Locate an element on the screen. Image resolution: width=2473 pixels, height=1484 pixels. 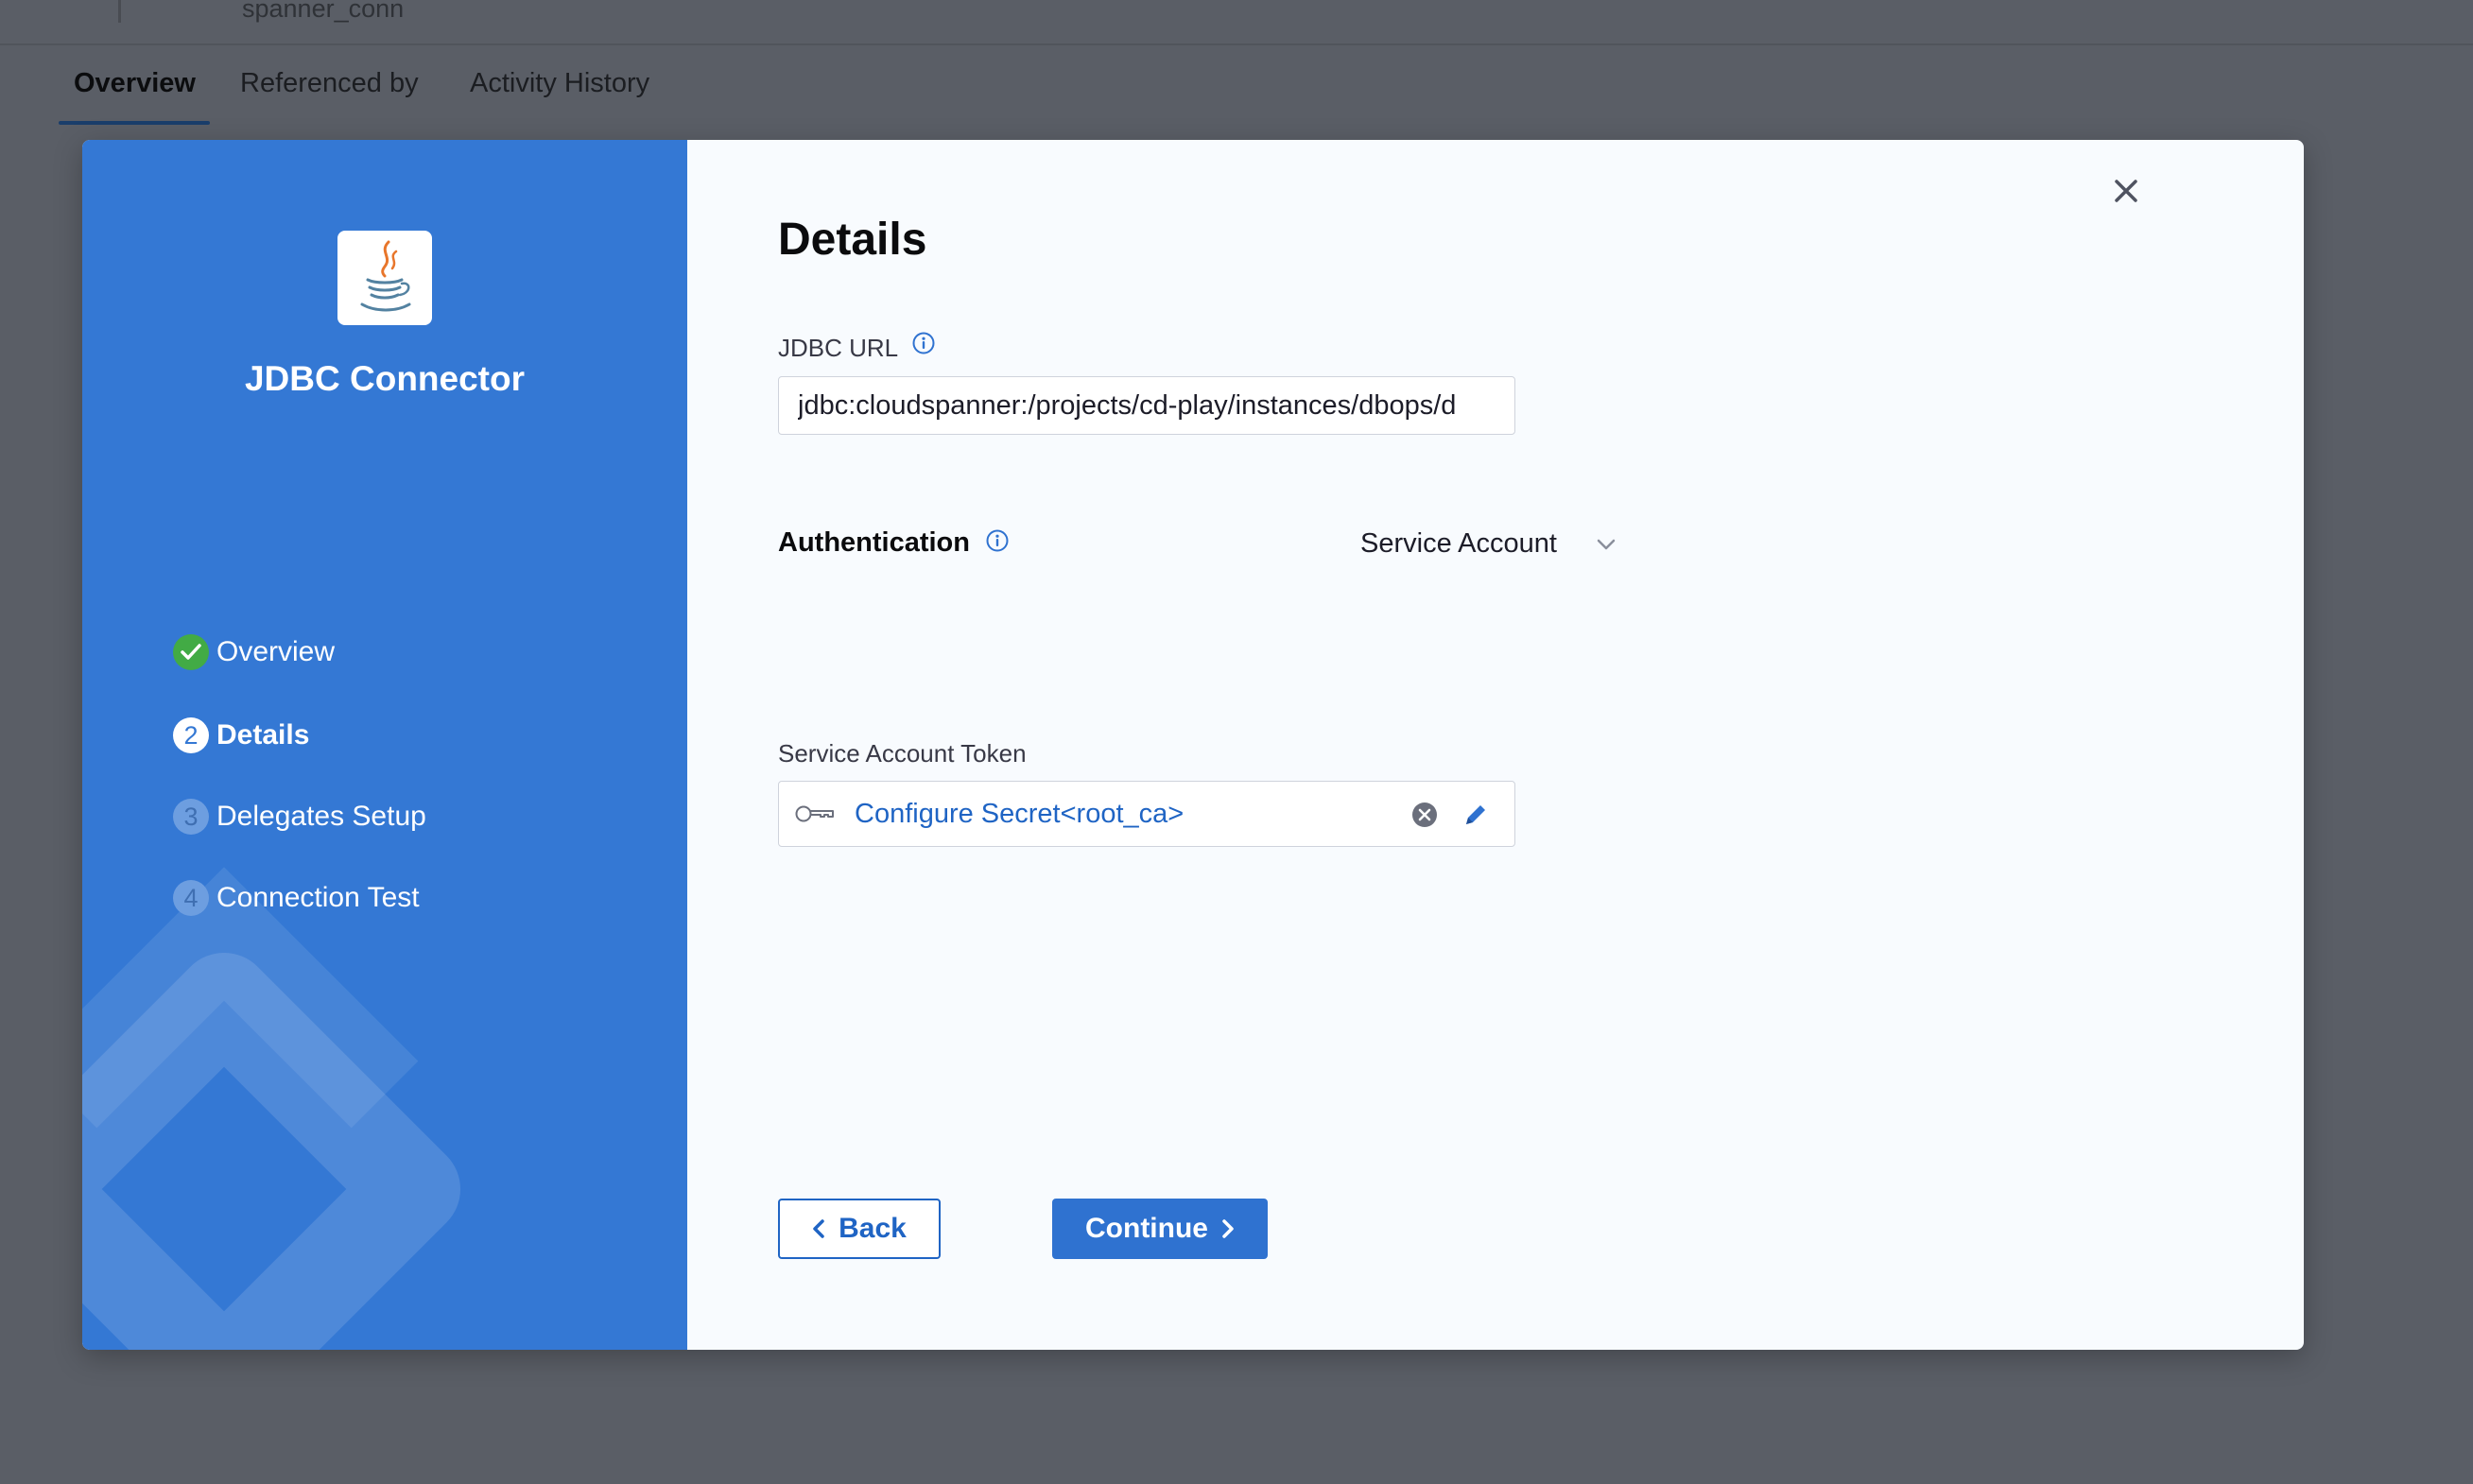
jdbc-url-label: JDBC URL is located at coordinates (857, 347).